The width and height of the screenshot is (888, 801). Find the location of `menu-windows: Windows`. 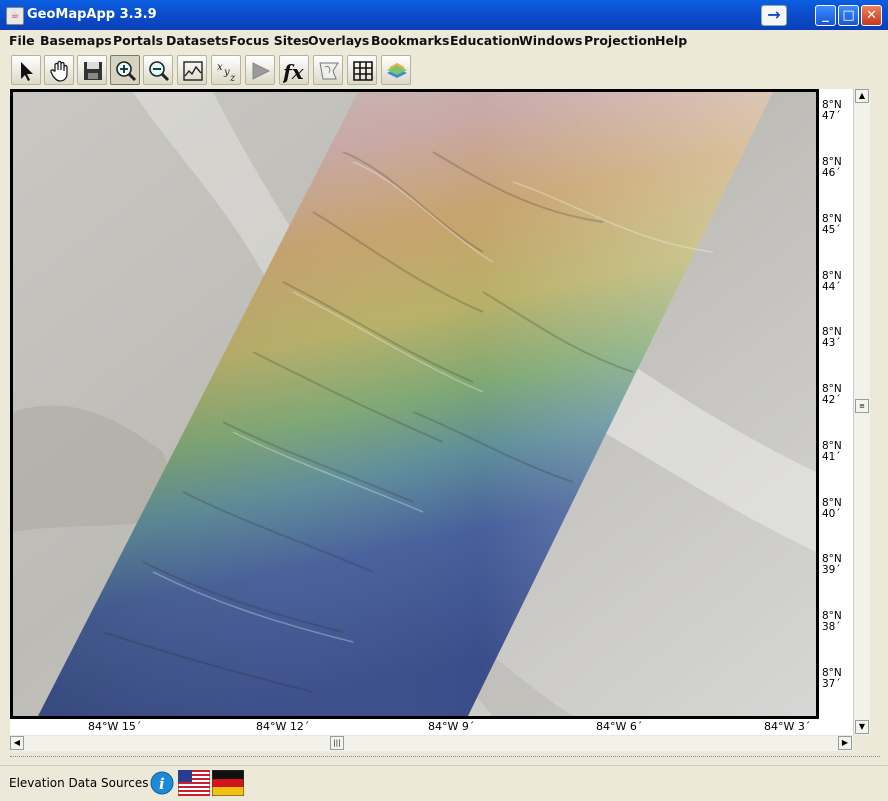

menu-windows: Windows is located at coordinates (551, 40).